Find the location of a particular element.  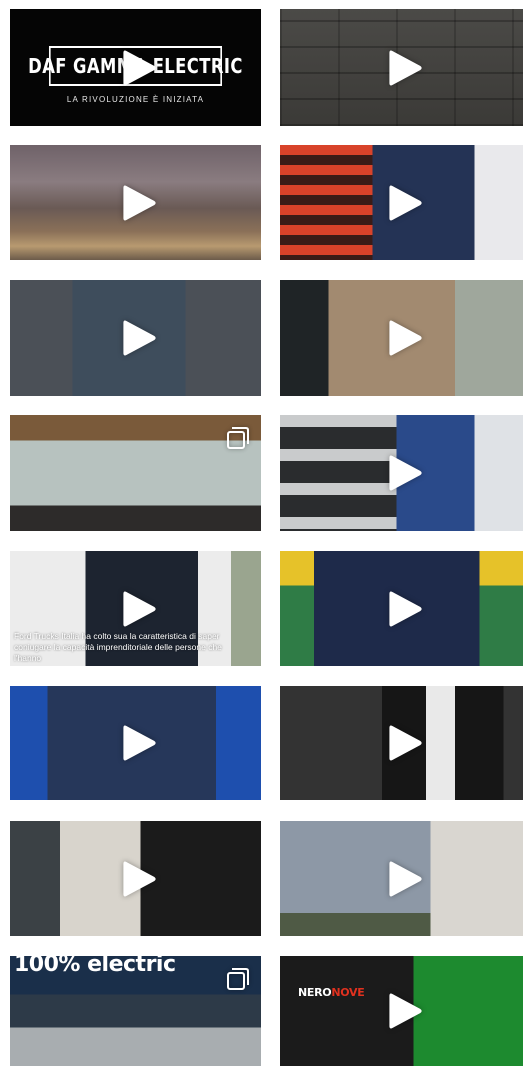

post-tile-15: 100% electric is located at coordinates (135, 1011).